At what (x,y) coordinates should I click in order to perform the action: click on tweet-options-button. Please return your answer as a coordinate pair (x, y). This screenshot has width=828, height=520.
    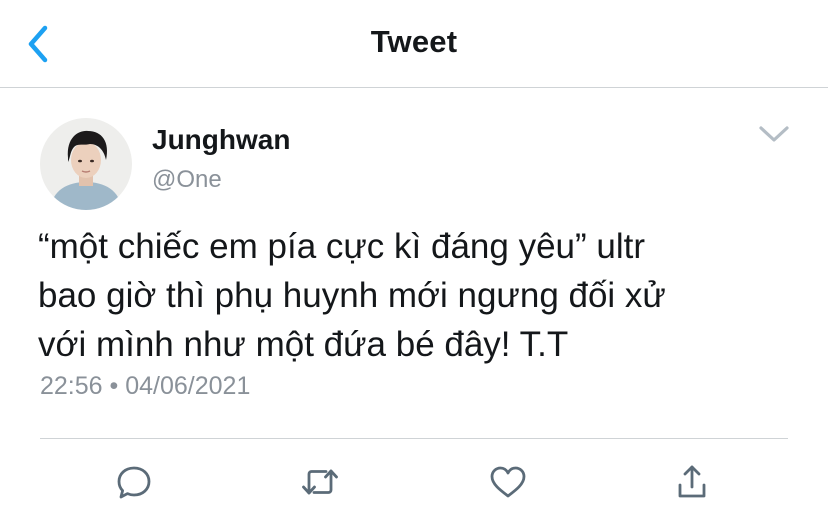
    Looking at the image, I should click on (774, 134).